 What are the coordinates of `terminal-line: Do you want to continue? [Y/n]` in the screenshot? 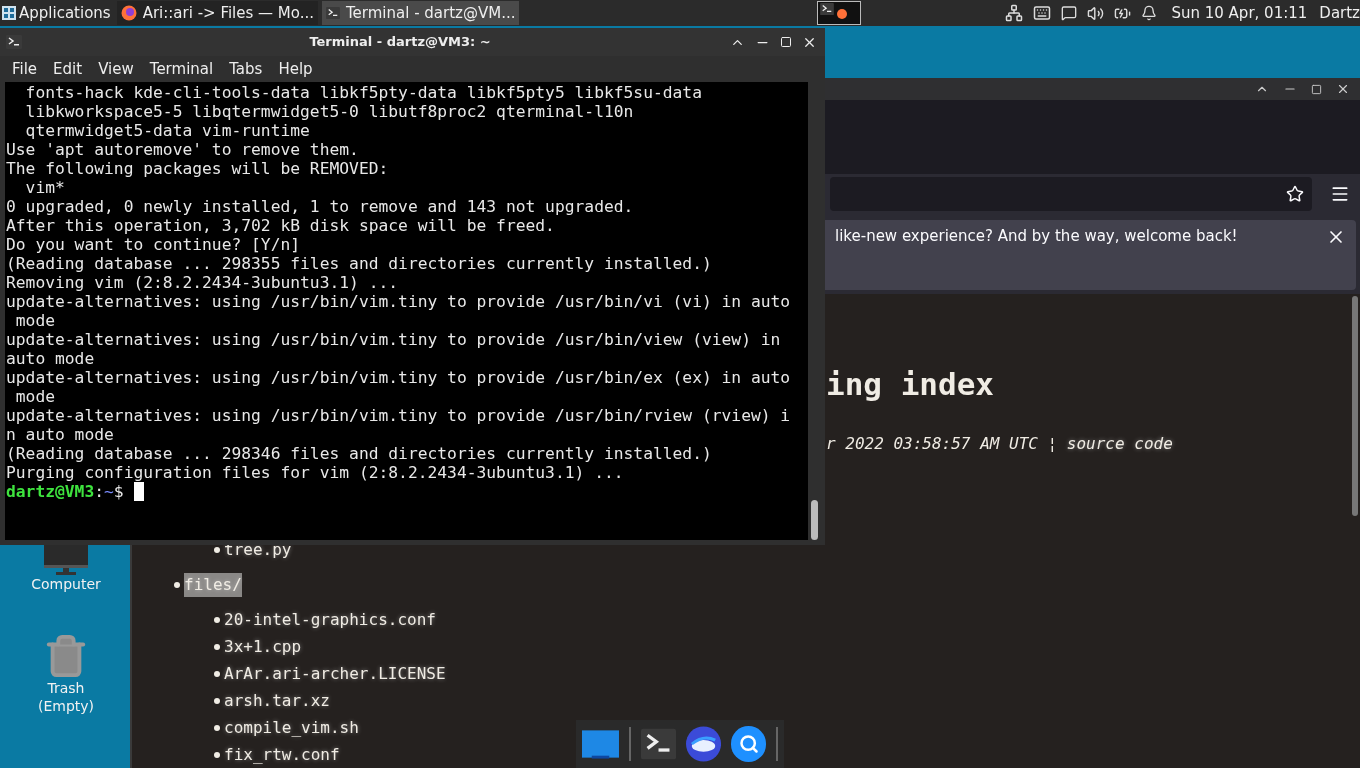 It's located at (154, 244).